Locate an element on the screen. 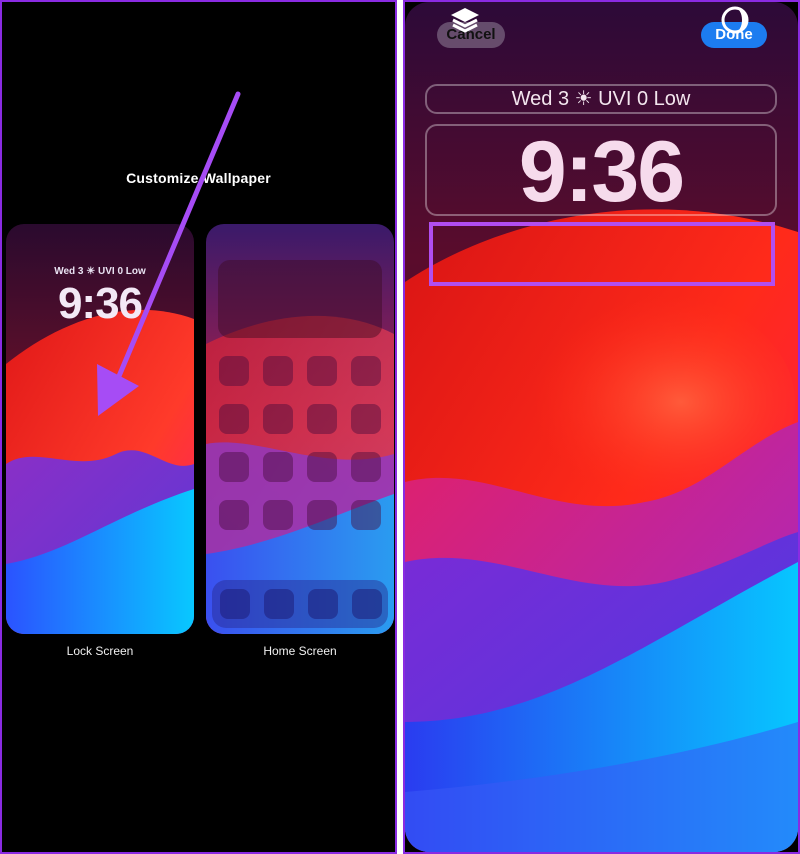 The height and width of the screenshot is (854, 800). date-widget-row: Wed 3 ☀ UVI 0 Low is located at coordinates (601, 99).